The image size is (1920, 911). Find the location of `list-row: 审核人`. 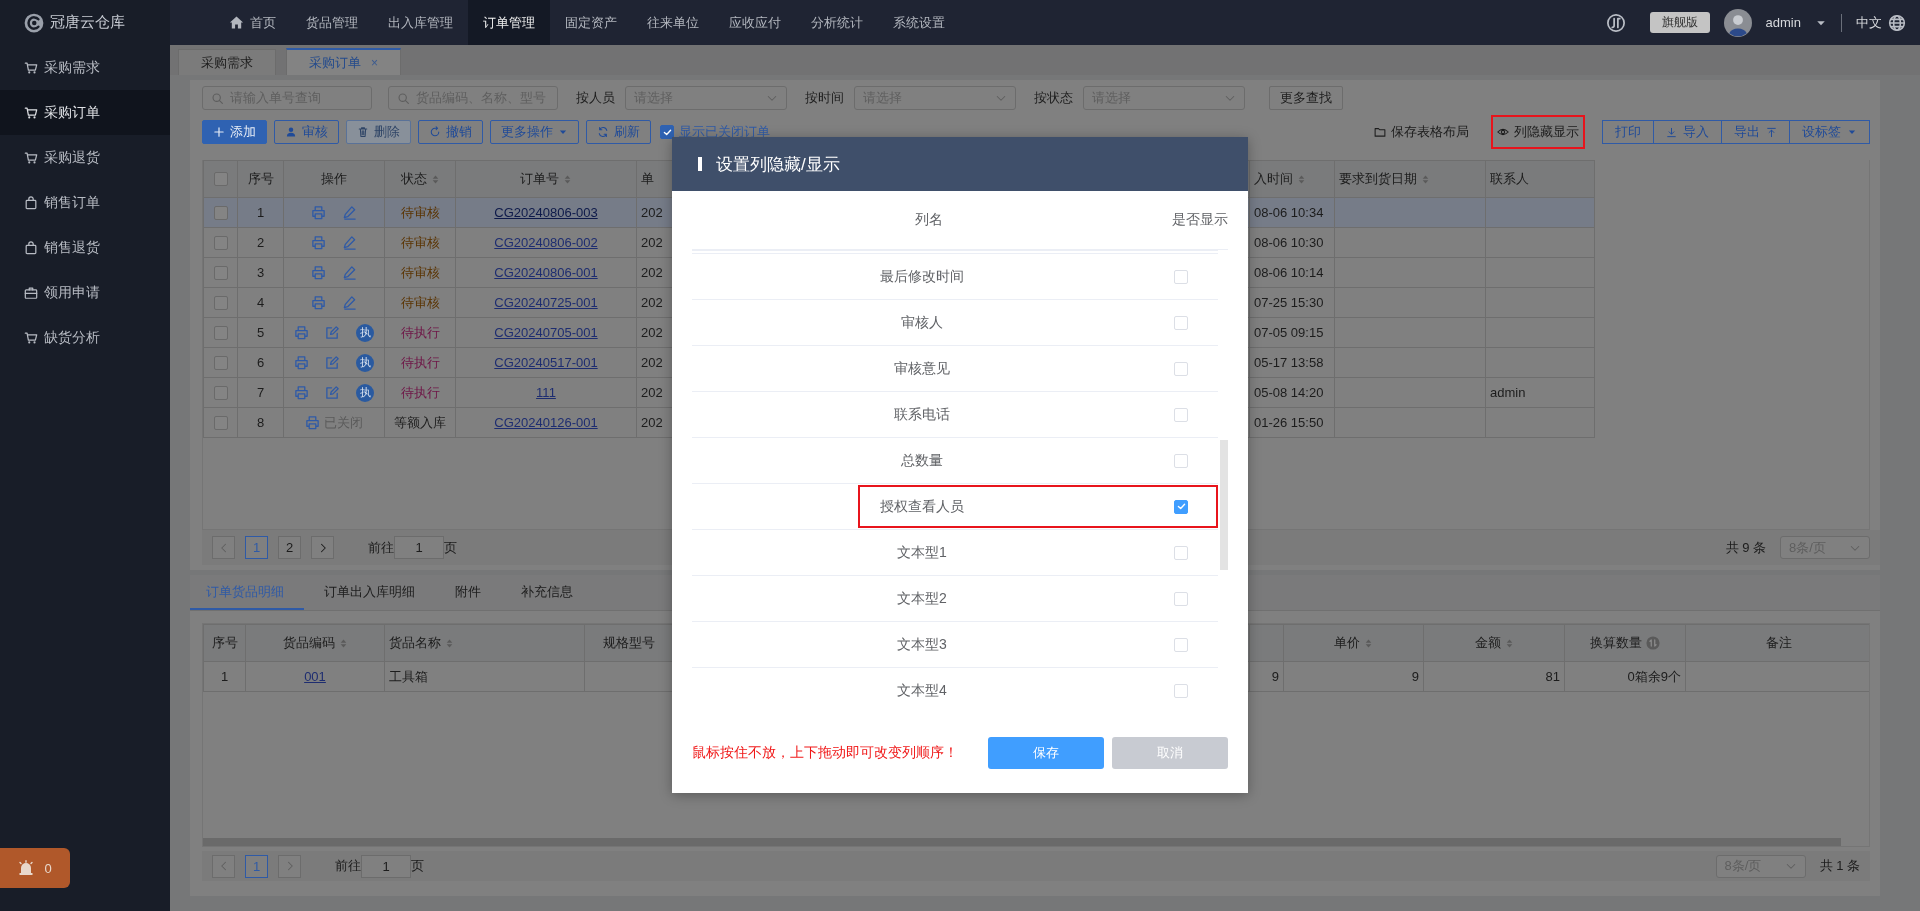

list-row: 审核人 is located at coordinates (955, 322).